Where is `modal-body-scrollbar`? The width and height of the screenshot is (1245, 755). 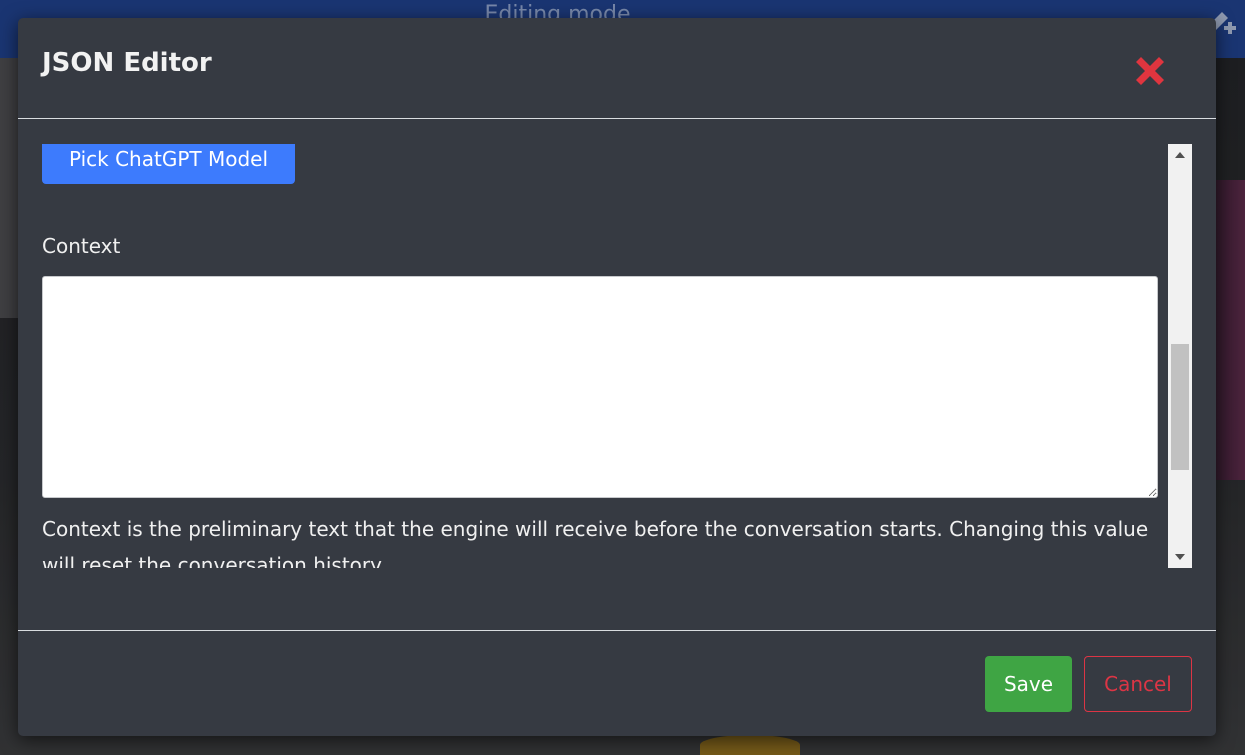
modal-body-scrollbar is located at coordinates (1180, 356).